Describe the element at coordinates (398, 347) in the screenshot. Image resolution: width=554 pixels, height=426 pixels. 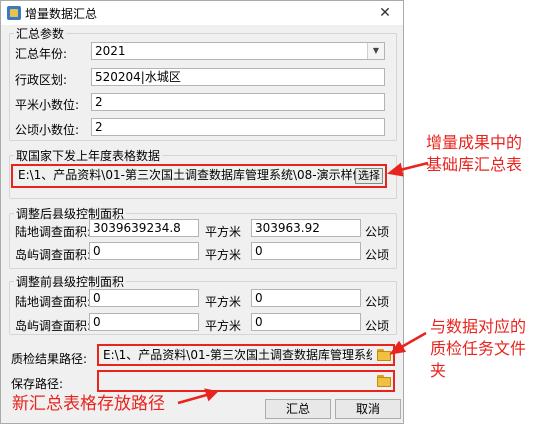
I see `qc-arrowhead` at that location.